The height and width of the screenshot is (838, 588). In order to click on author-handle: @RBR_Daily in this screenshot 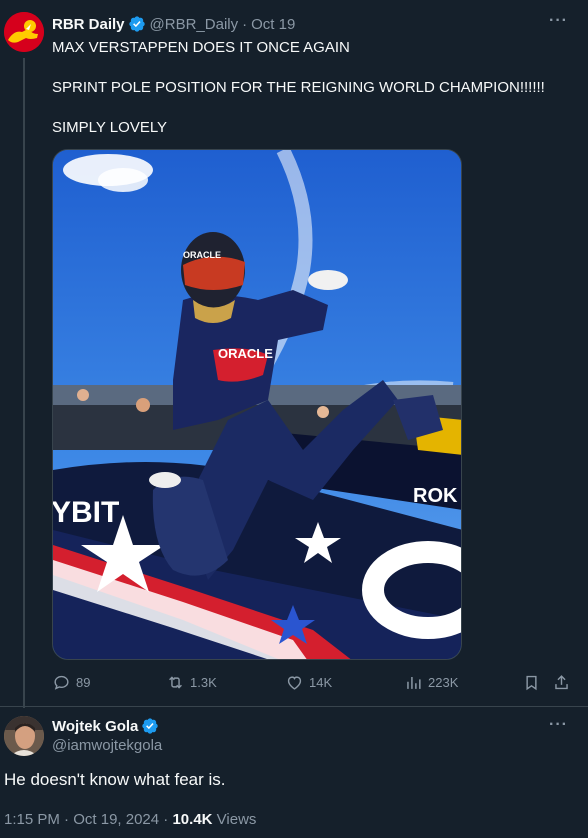, I will do `click(194, 24)`.